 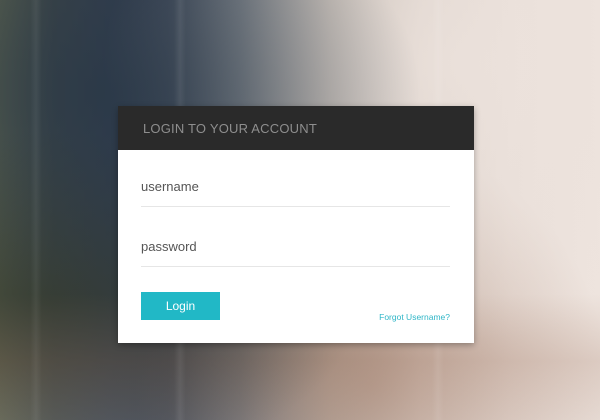 I want to click on login-button: Login, so click(x=180, y=306).